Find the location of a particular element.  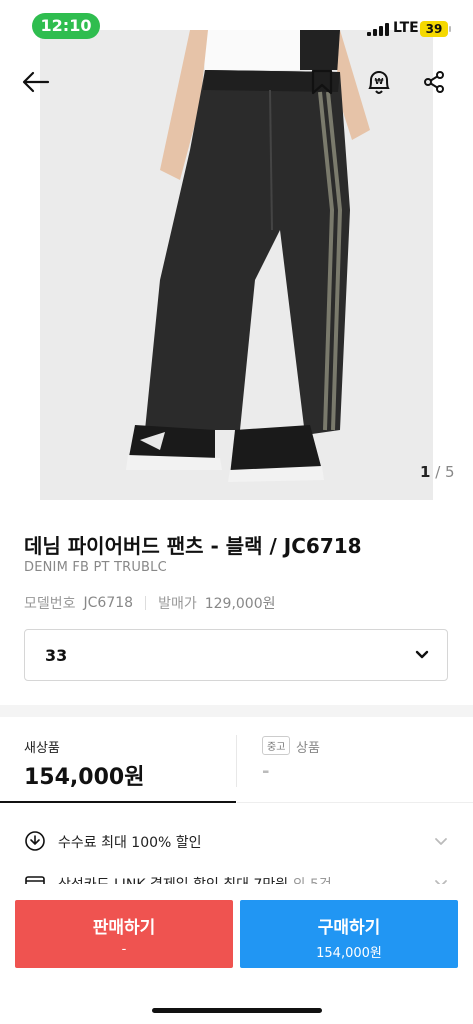

won-bell-icon: ₩ is located at coordinates (379, 82).